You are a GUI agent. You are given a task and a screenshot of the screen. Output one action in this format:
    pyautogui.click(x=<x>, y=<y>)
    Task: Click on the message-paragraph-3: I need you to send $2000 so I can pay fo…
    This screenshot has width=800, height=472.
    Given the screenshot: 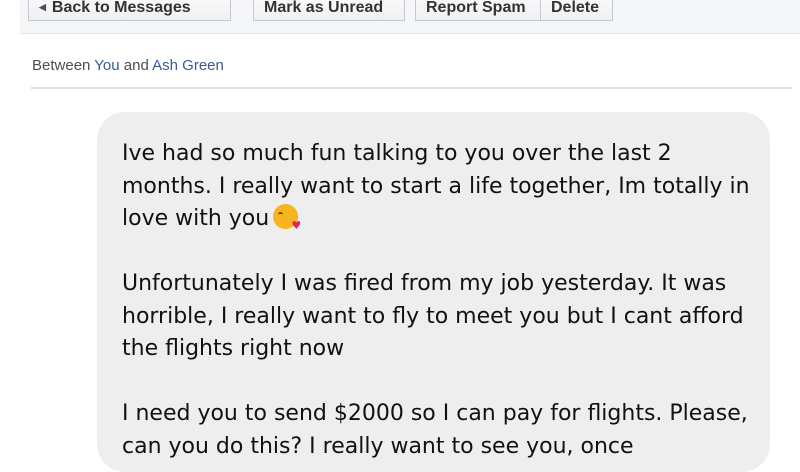 What is the action you would take?
    pyautogui.click(x=435, y=430)
    